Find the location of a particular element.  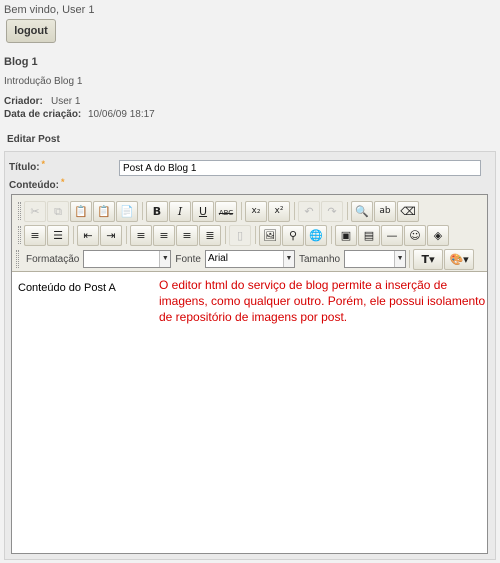

eraser-icon: ⌫ is located at coordinates (408, 211).